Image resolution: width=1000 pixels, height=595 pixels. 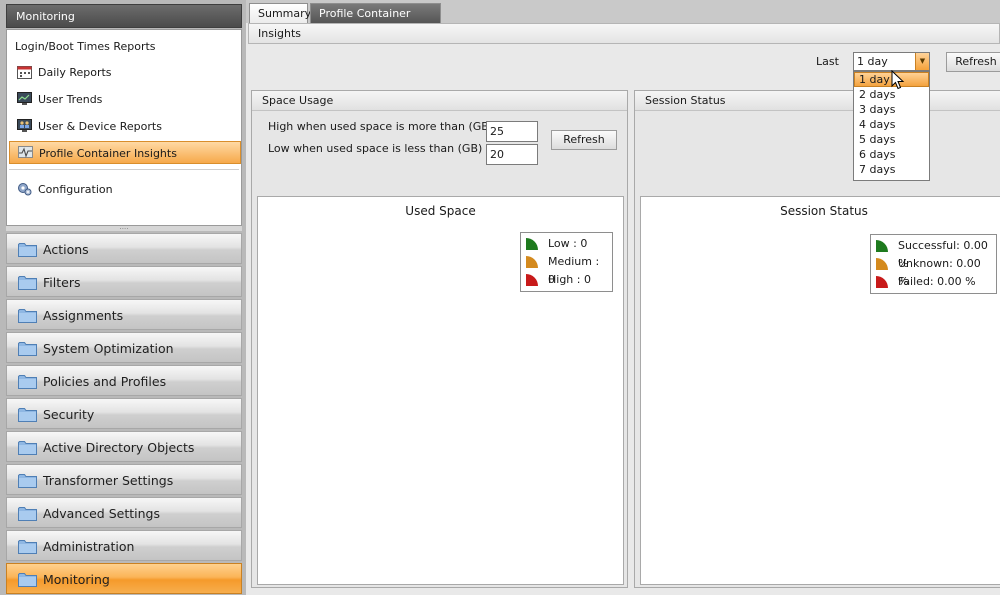 I want to click on section-label: Active Directory Objects, so click(x=119, y=447).